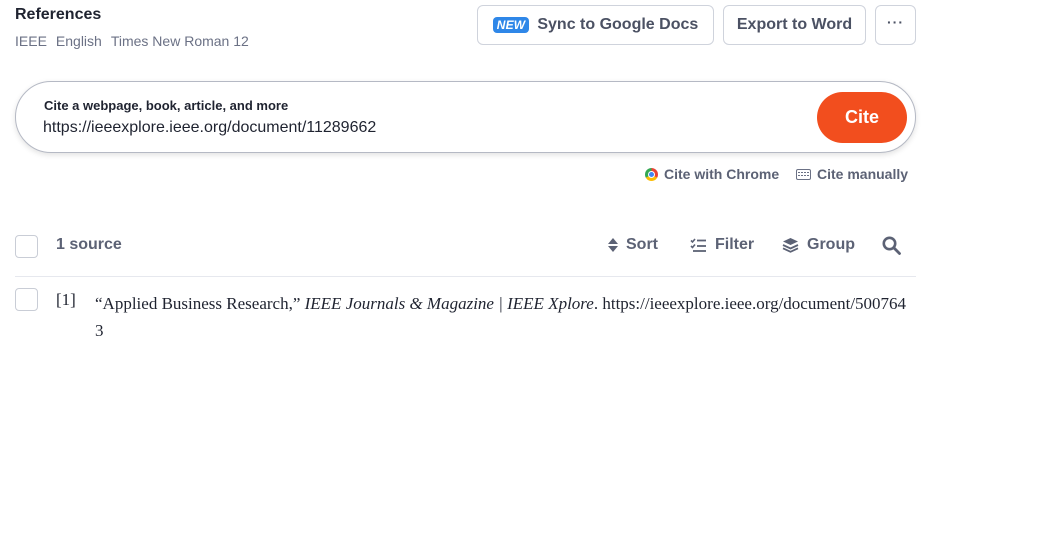 The height and width of the screenshot is (543, 1056). Describe the element at coordinates (722, 174) in the screenshot. I see `cite-with-chrome-label: Cite with Chrome` at that location.